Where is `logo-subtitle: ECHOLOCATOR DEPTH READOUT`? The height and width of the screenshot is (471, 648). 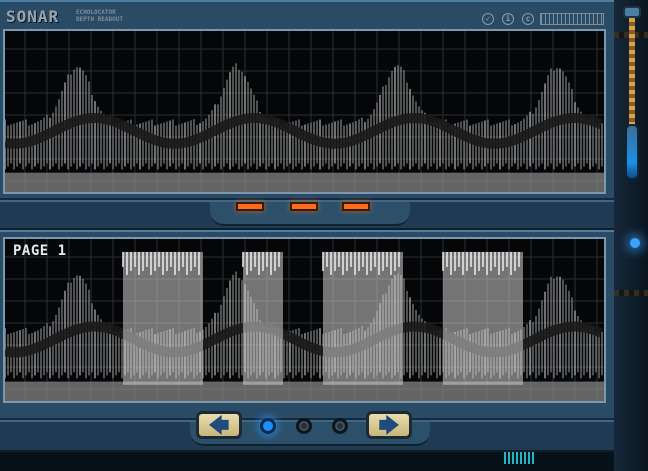
logo-subtitle: ECHOLOCATOR DEPTH READOUT is located at coordinates (106, 16).